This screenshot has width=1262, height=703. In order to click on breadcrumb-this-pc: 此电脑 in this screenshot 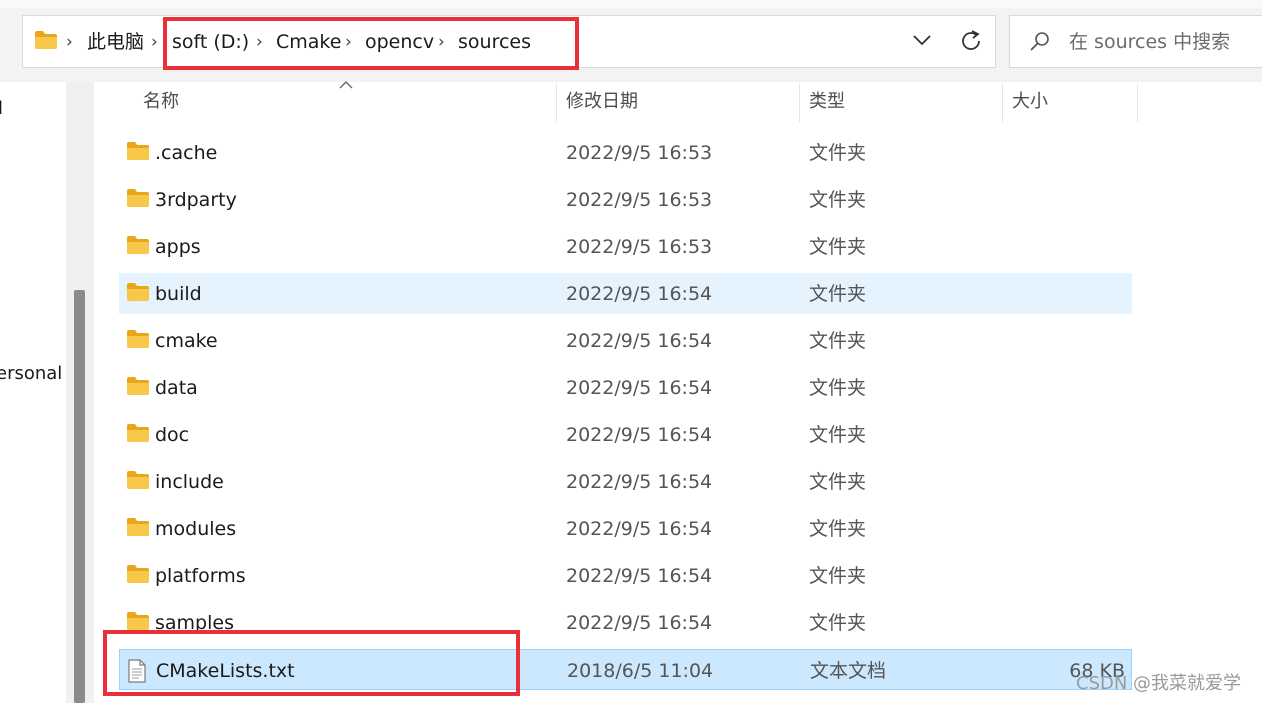, I will do `click(115, 42)`.